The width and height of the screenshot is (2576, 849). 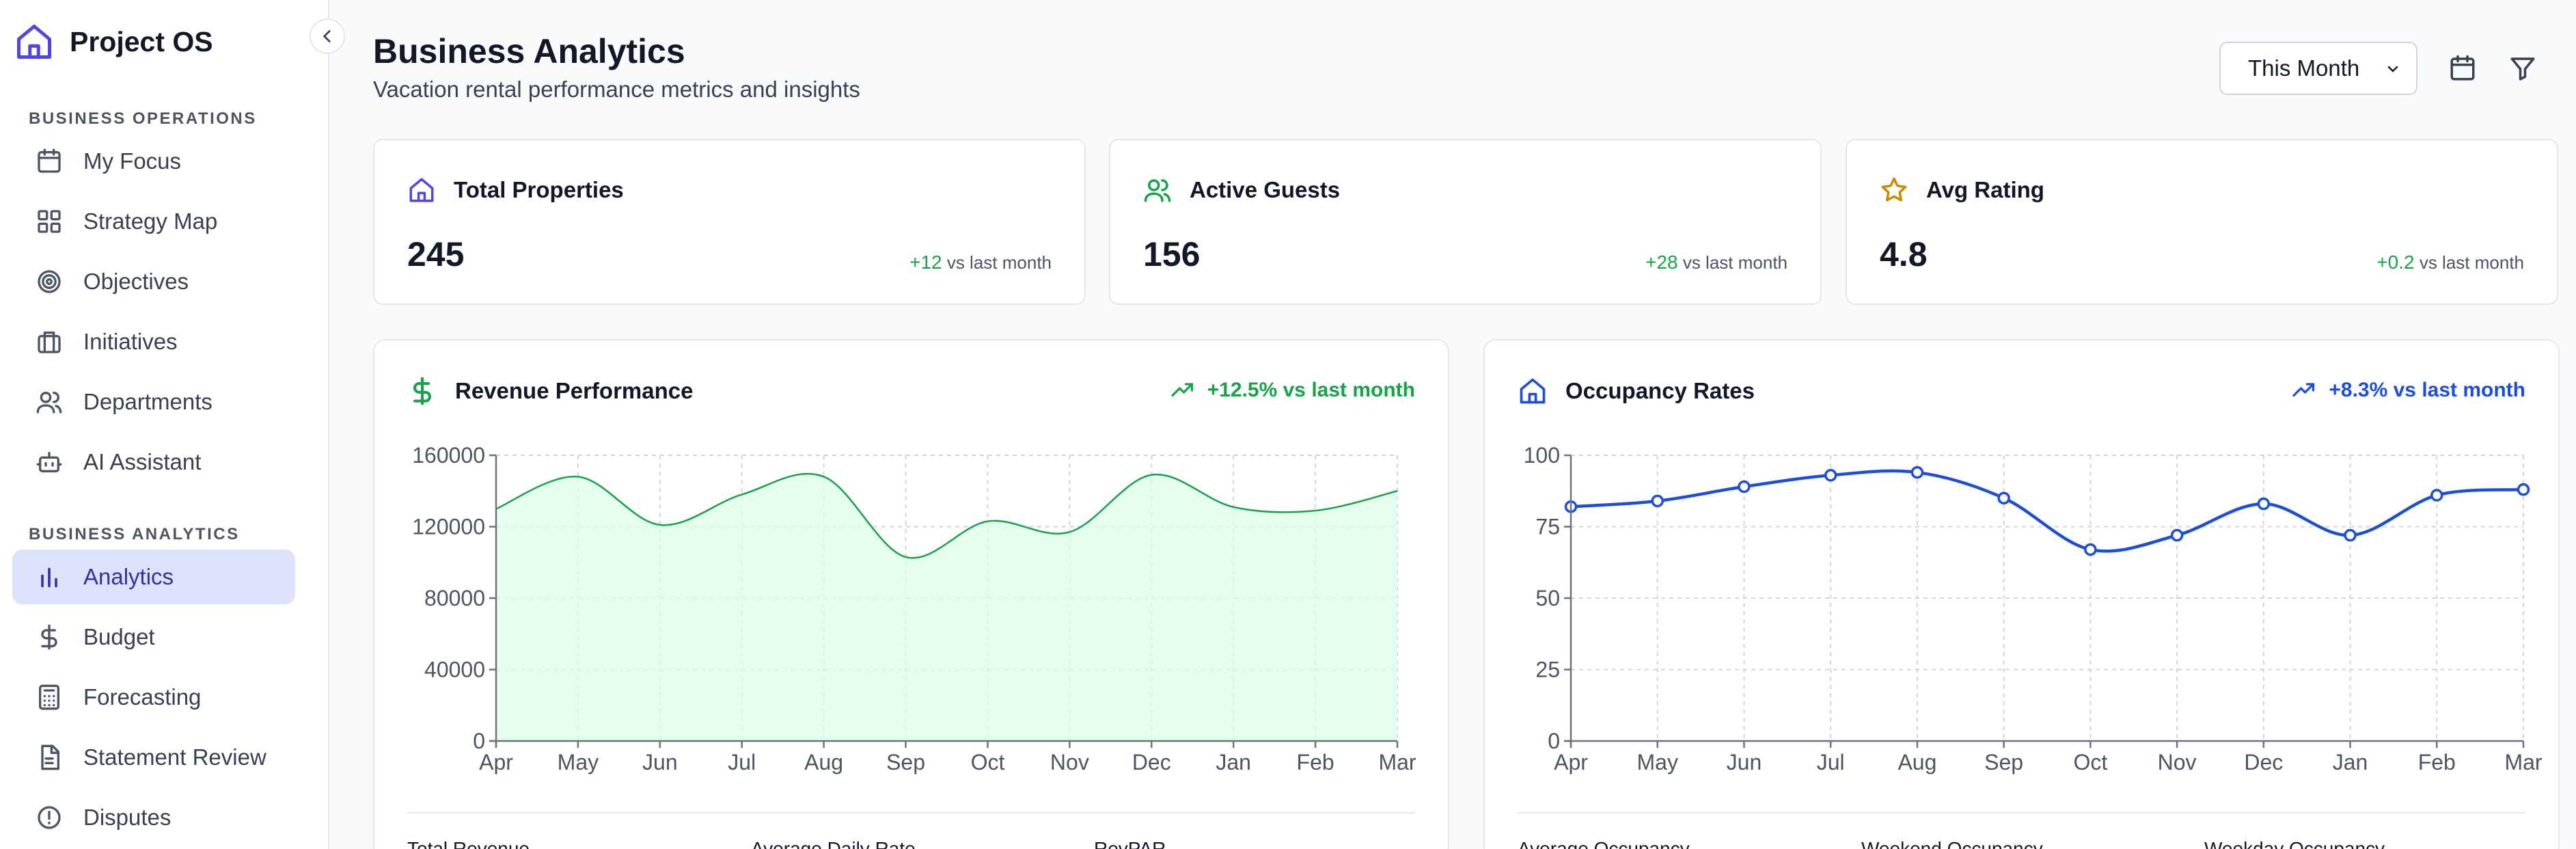 I want to click on star-icon, so click(x=1894, y=189).